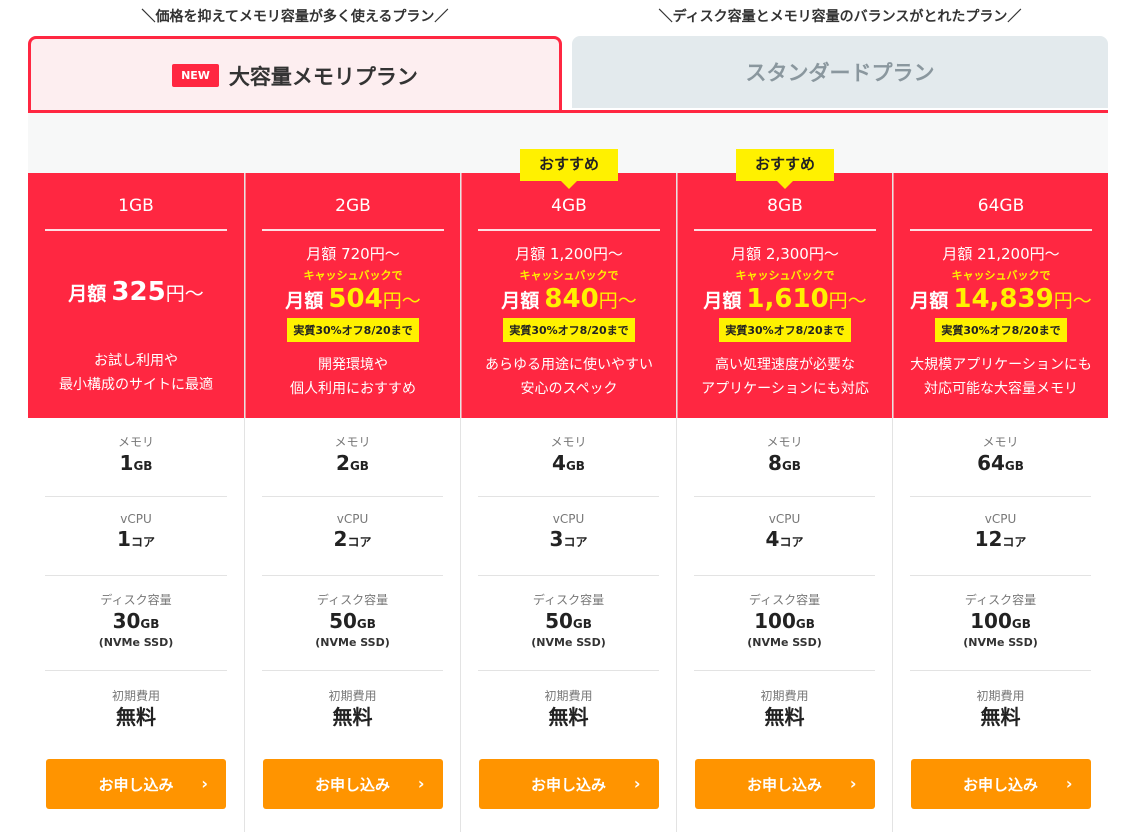 This screenshot has width=1133, height=832. Describe the element at coordinates (775, 463) in the screenshot. I see `spec-memory-value: 8` at that location.